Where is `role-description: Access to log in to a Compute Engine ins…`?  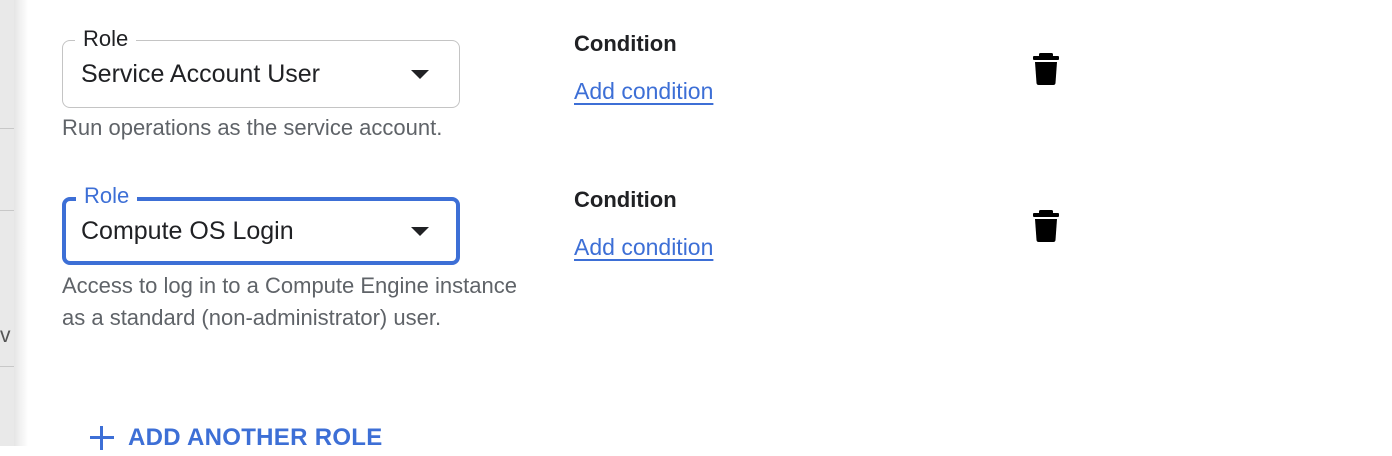 role-description: Access to log in to a Compute Engine ins… is located at coordinates (289, 301).